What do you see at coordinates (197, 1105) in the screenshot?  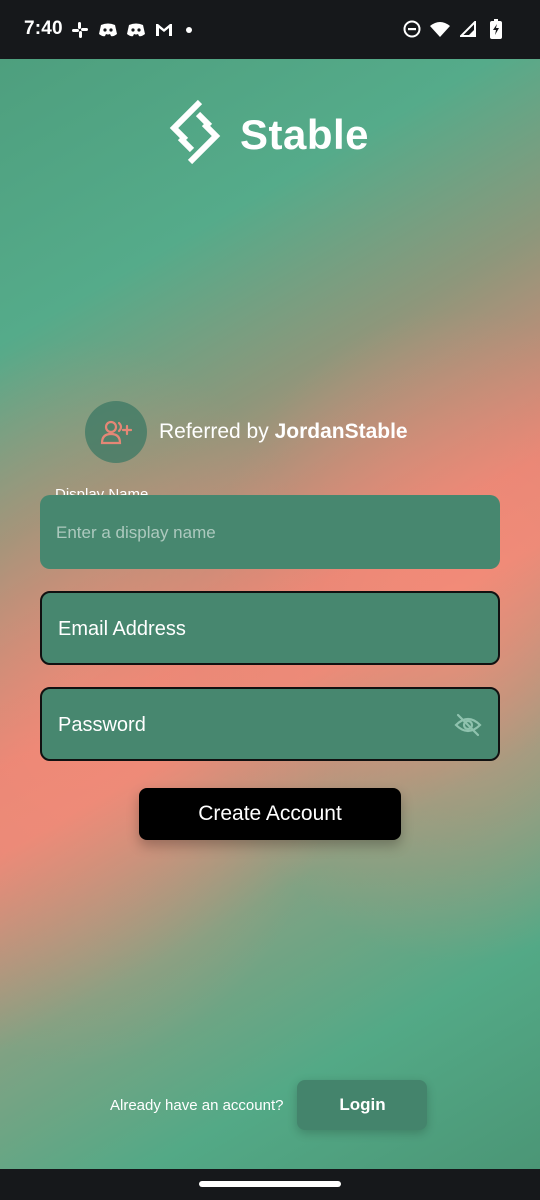 I see `login-question: Already have an account?` at bounding box center [197, 1105].